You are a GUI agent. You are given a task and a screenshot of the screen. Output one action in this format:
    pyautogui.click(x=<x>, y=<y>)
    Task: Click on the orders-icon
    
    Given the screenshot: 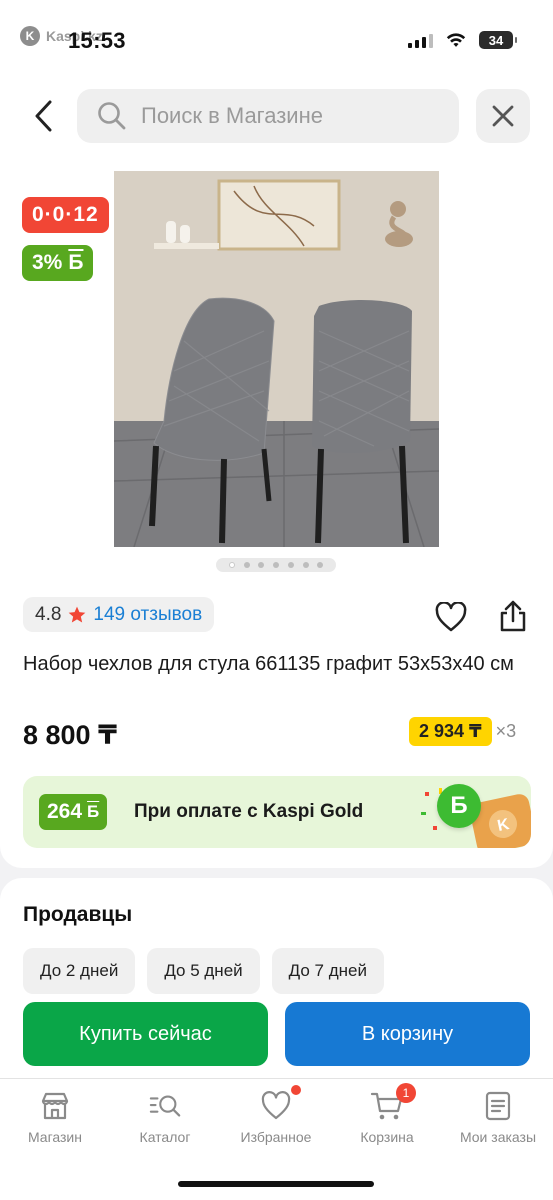 What is the action you would take?
    pyautogui.click(x=498, y=1106)
    